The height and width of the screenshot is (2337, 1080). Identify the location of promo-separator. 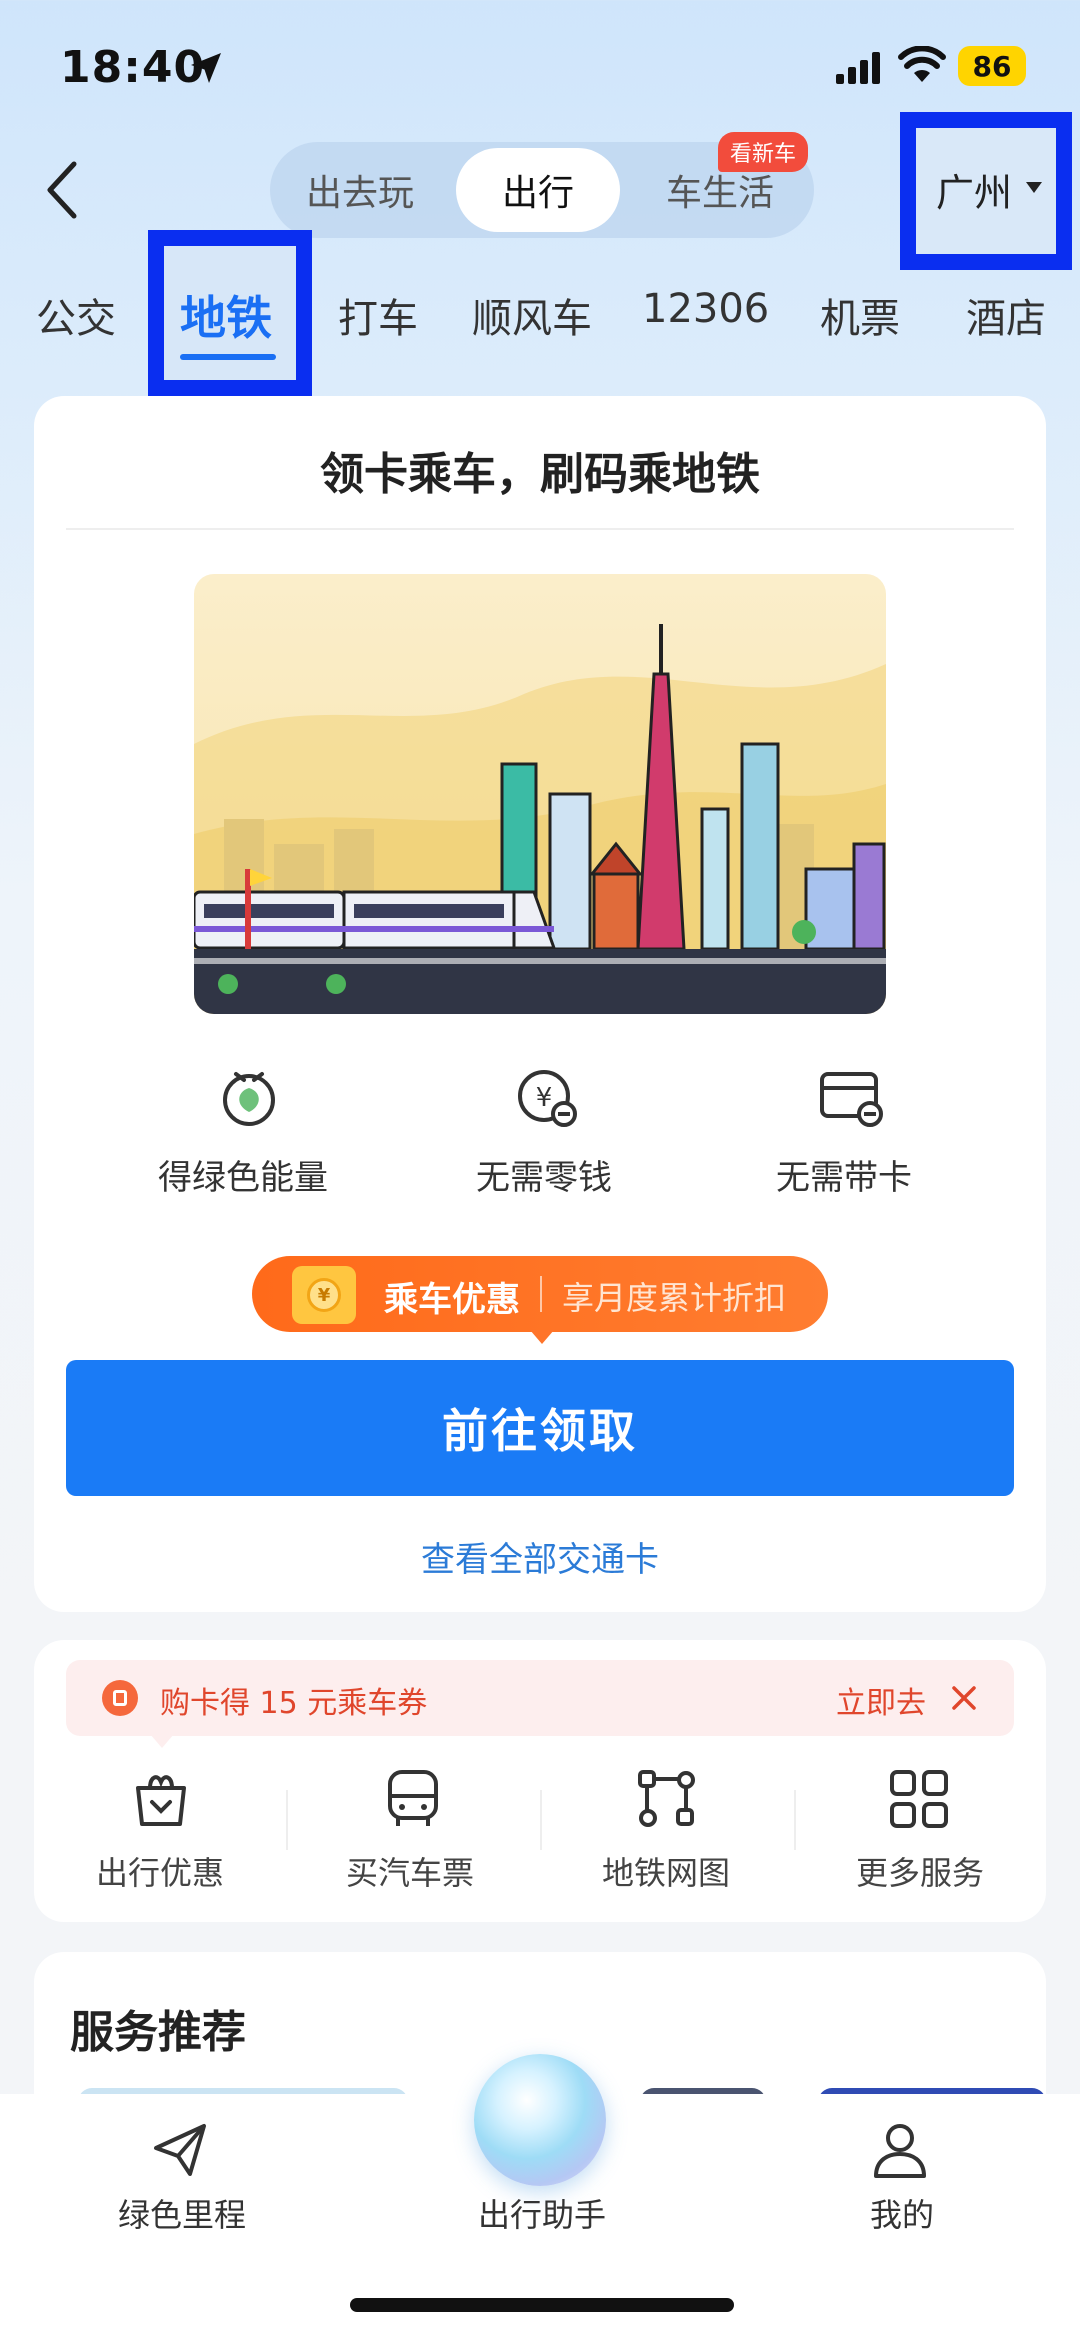
(541, 1294).